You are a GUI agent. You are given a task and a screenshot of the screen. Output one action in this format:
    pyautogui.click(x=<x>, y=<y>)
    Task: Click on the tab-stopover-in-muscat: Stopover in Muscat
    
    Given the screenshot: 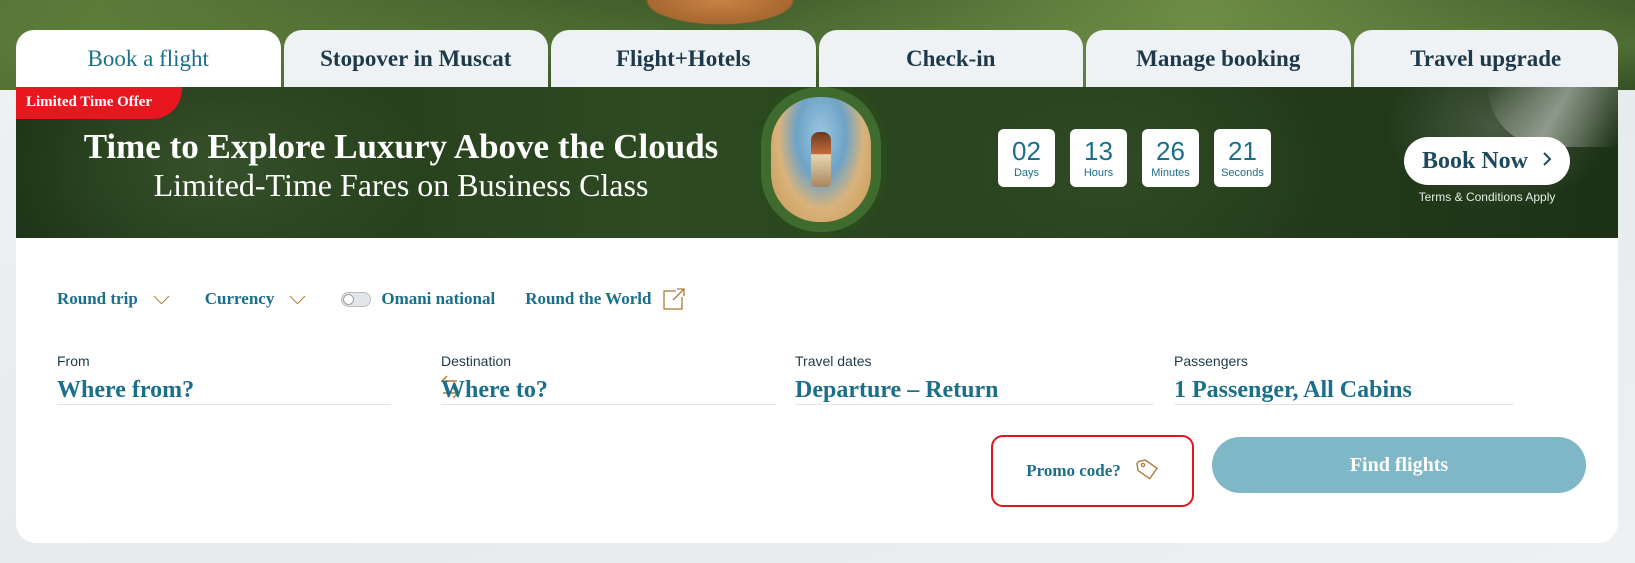 What is the action you would take?
    pyautogui.click(x=415, y=58)
    